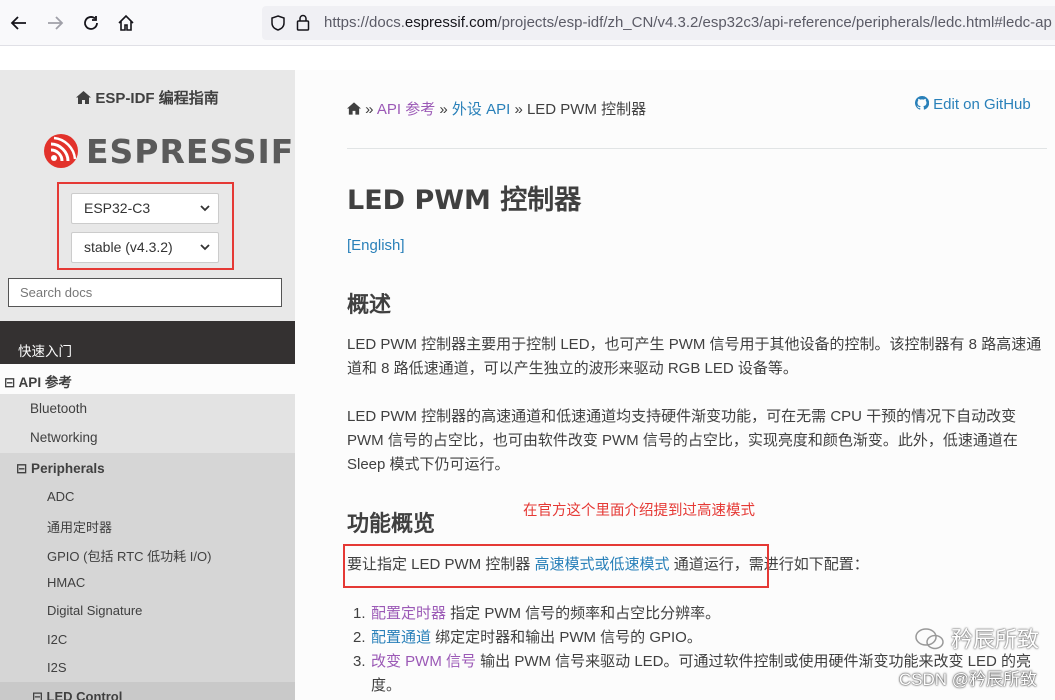 The image size is (1055, 700). I want to click on sidebar-item-label: ADC, so click(61, 496).